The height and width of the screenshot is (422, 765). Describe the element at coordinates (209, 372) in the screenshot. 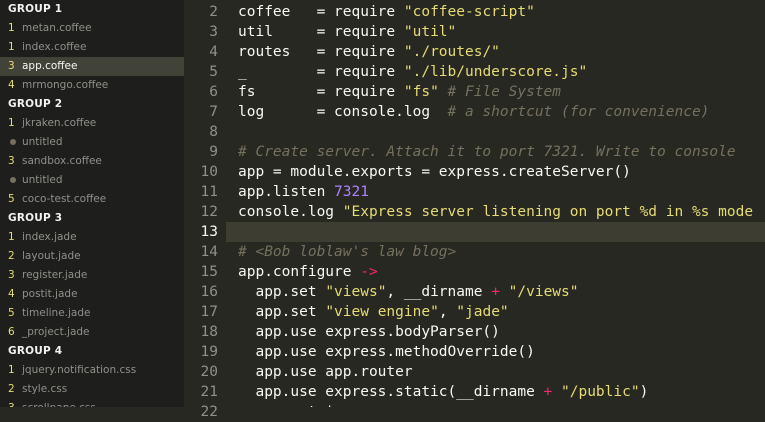

I see `line-number: 20` at that location.